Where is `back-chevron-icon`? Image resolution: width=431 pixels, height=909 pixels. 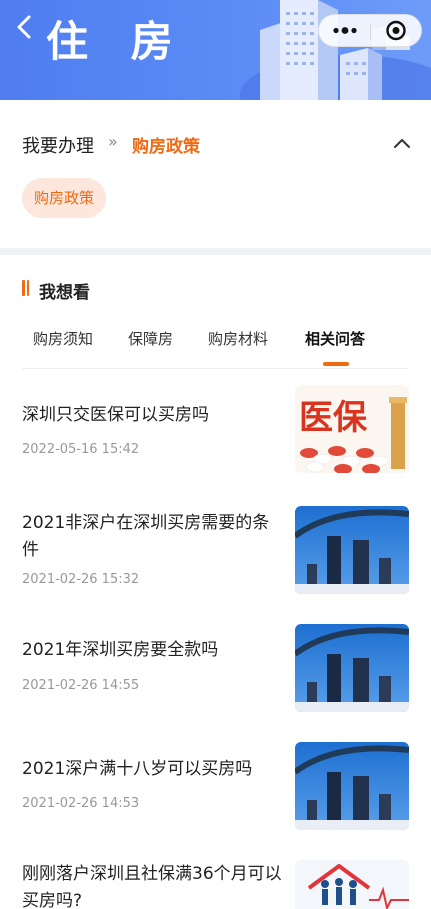
back-chevron-icon is located at coordinates (24, 27).